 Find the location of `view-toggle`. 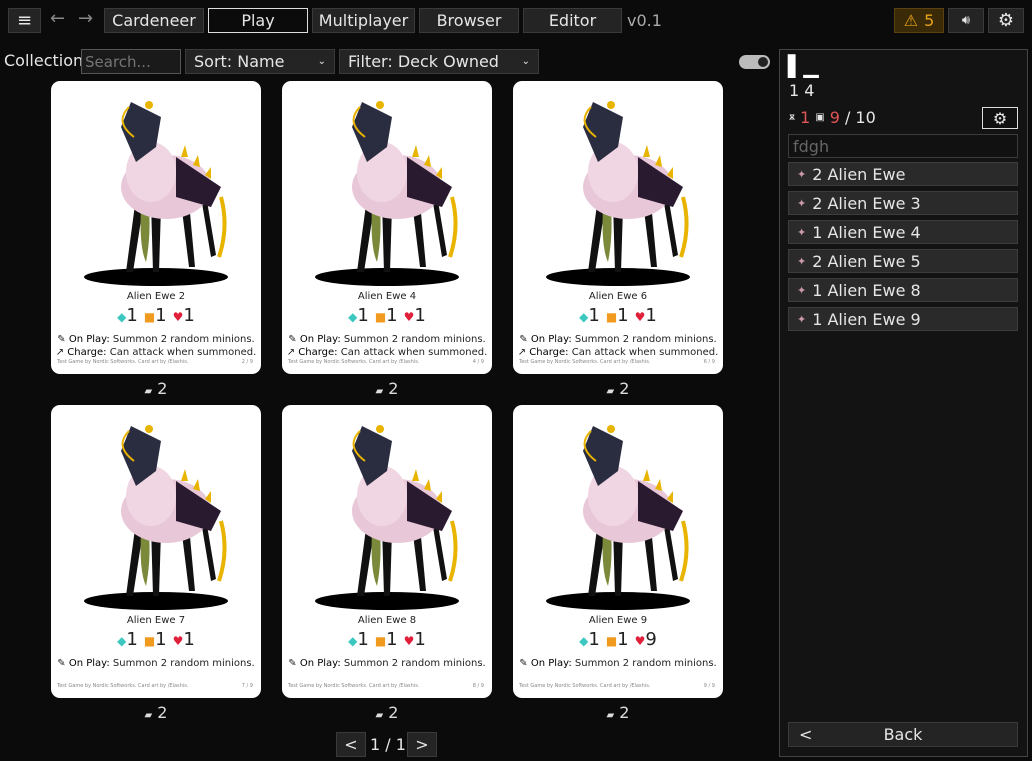

view-toggle is located at coordinates (754, 62).